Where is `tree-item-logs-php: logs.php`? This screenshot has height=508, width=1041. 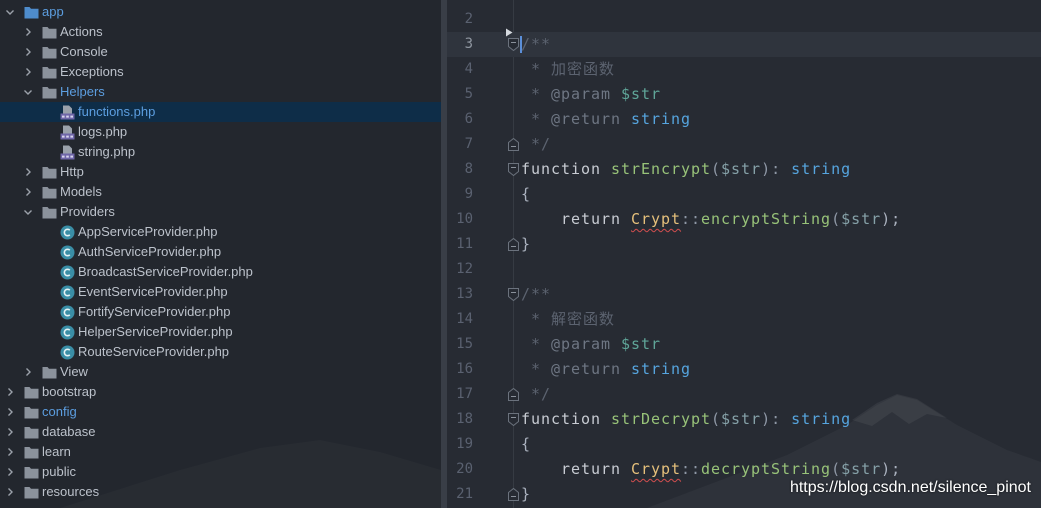 tree-item-logs-php: logs.php is located at coordinates (220, 132).